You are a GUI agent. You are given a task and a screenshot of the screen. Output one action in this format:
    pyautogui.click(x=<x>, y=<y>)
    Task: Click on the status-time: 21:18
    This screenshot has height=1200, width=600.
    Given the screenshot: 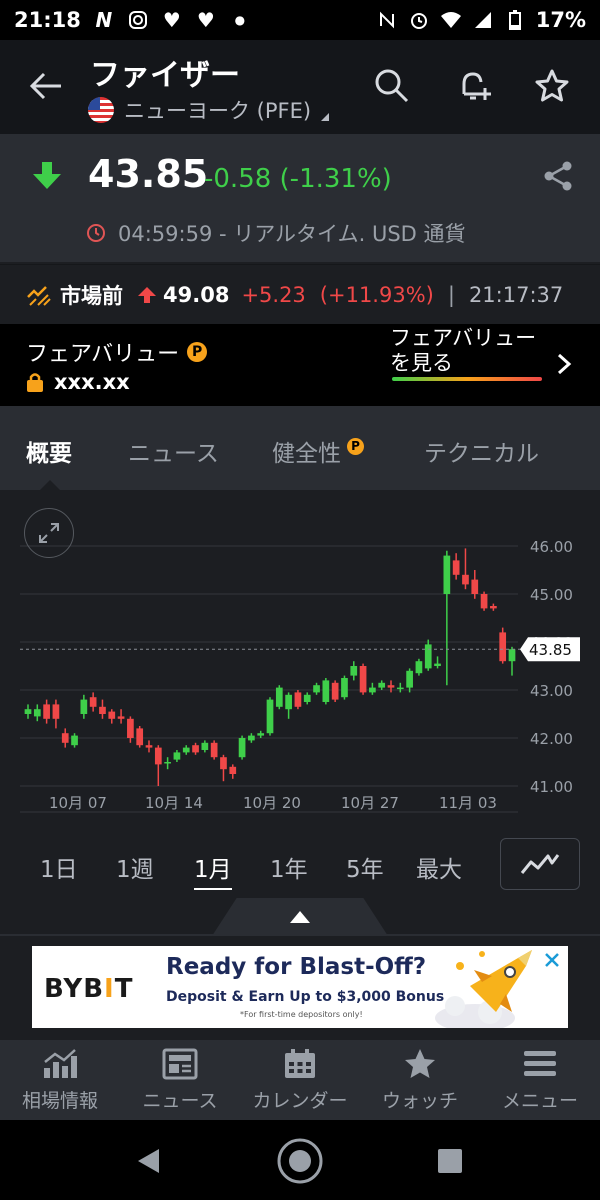 What is the action you would take?
    pyautogui.click(x=47, y=20)
    